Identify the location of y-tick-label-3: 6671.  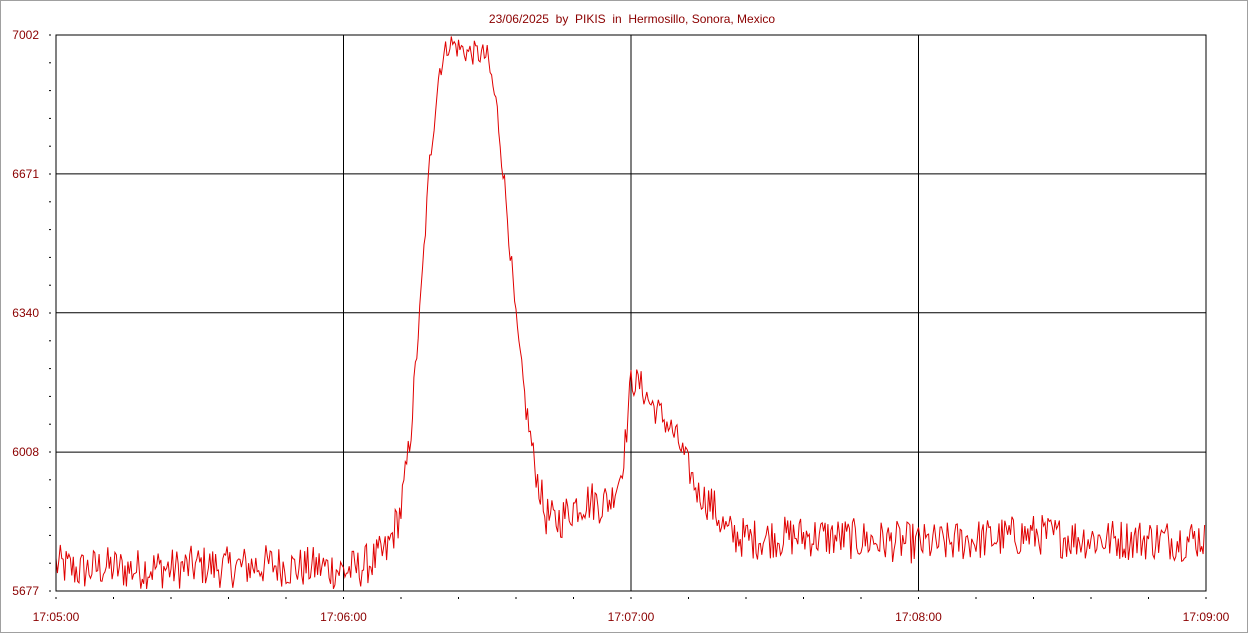
(25, 174).